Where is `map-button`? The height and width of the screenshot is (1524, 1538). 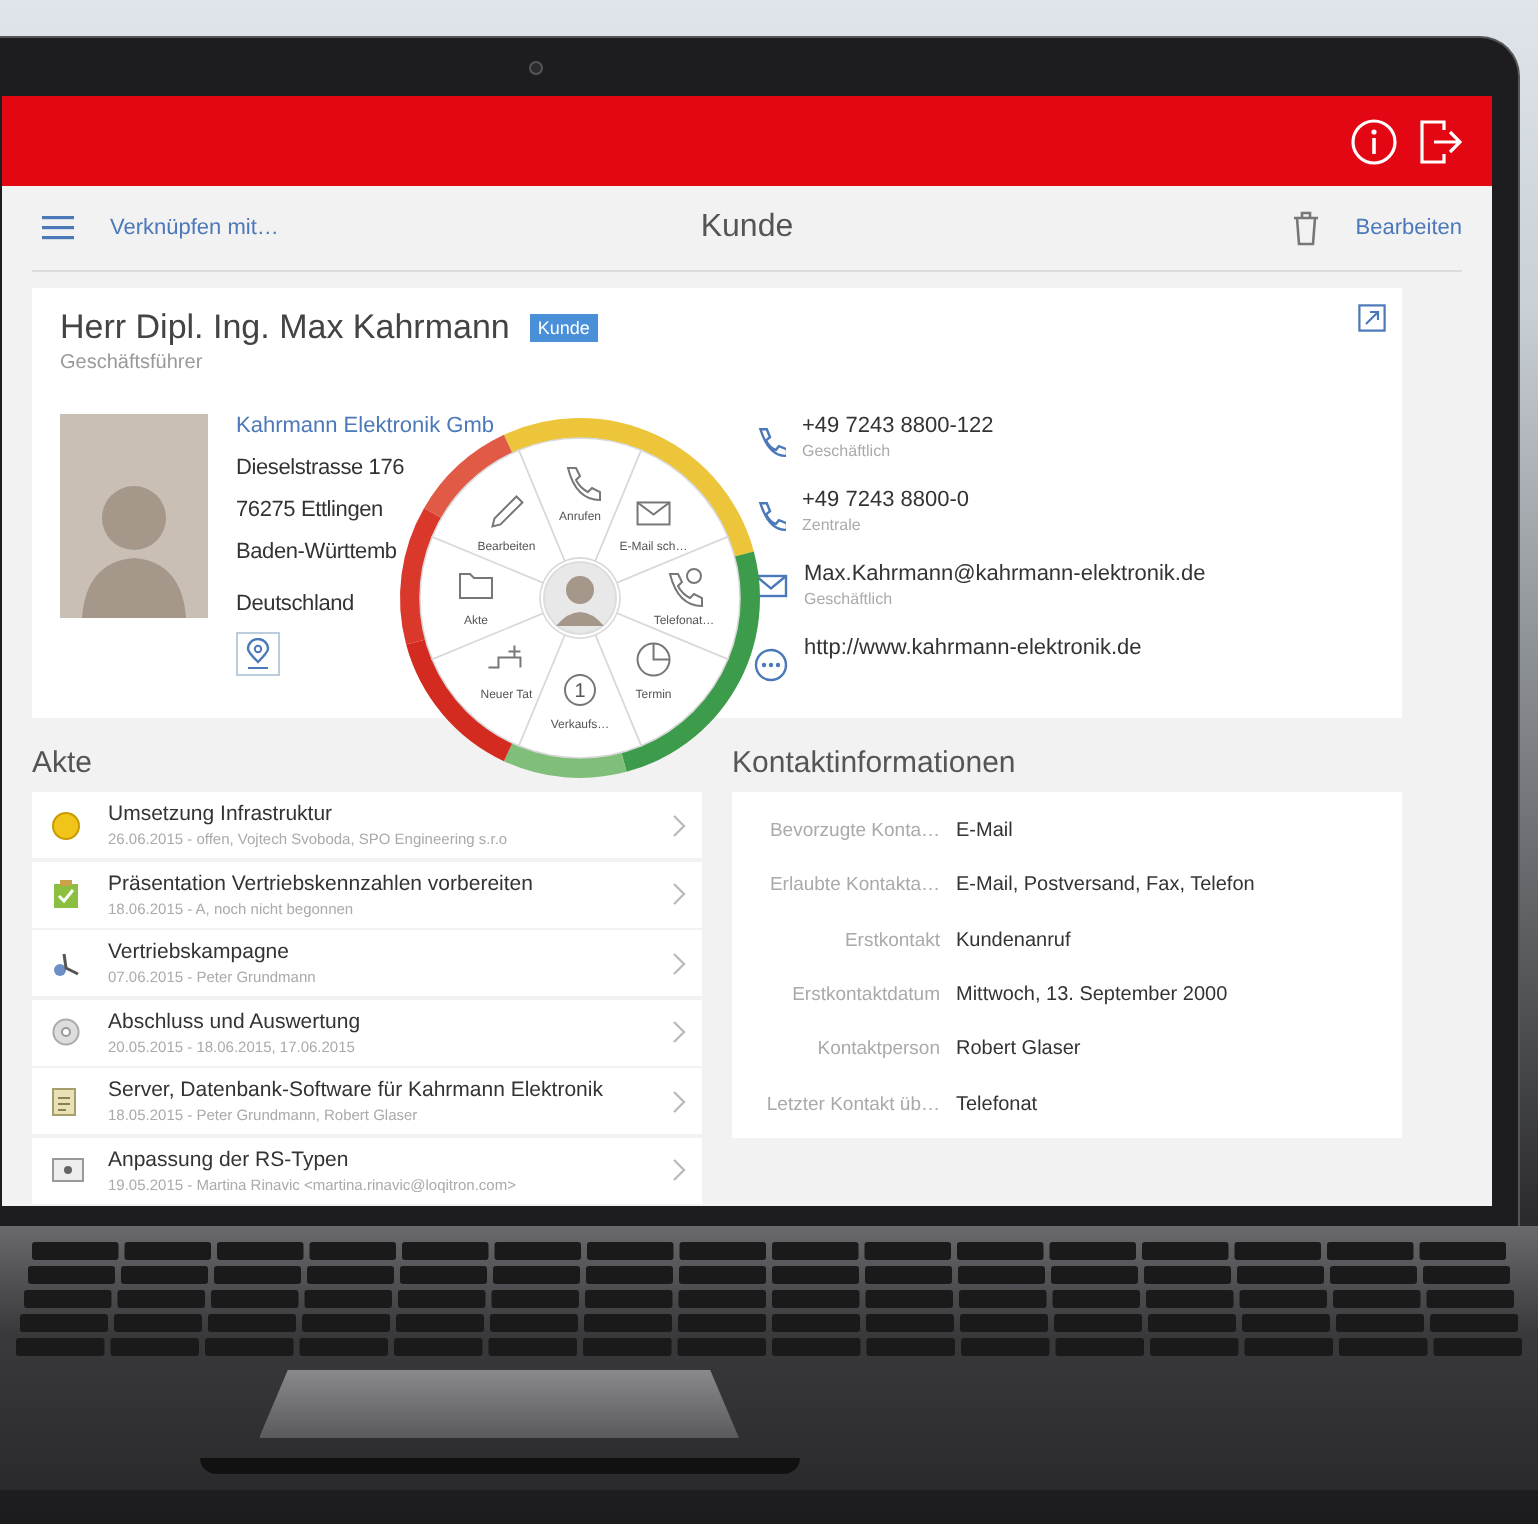 map-button is located at coordinates (258, 654).